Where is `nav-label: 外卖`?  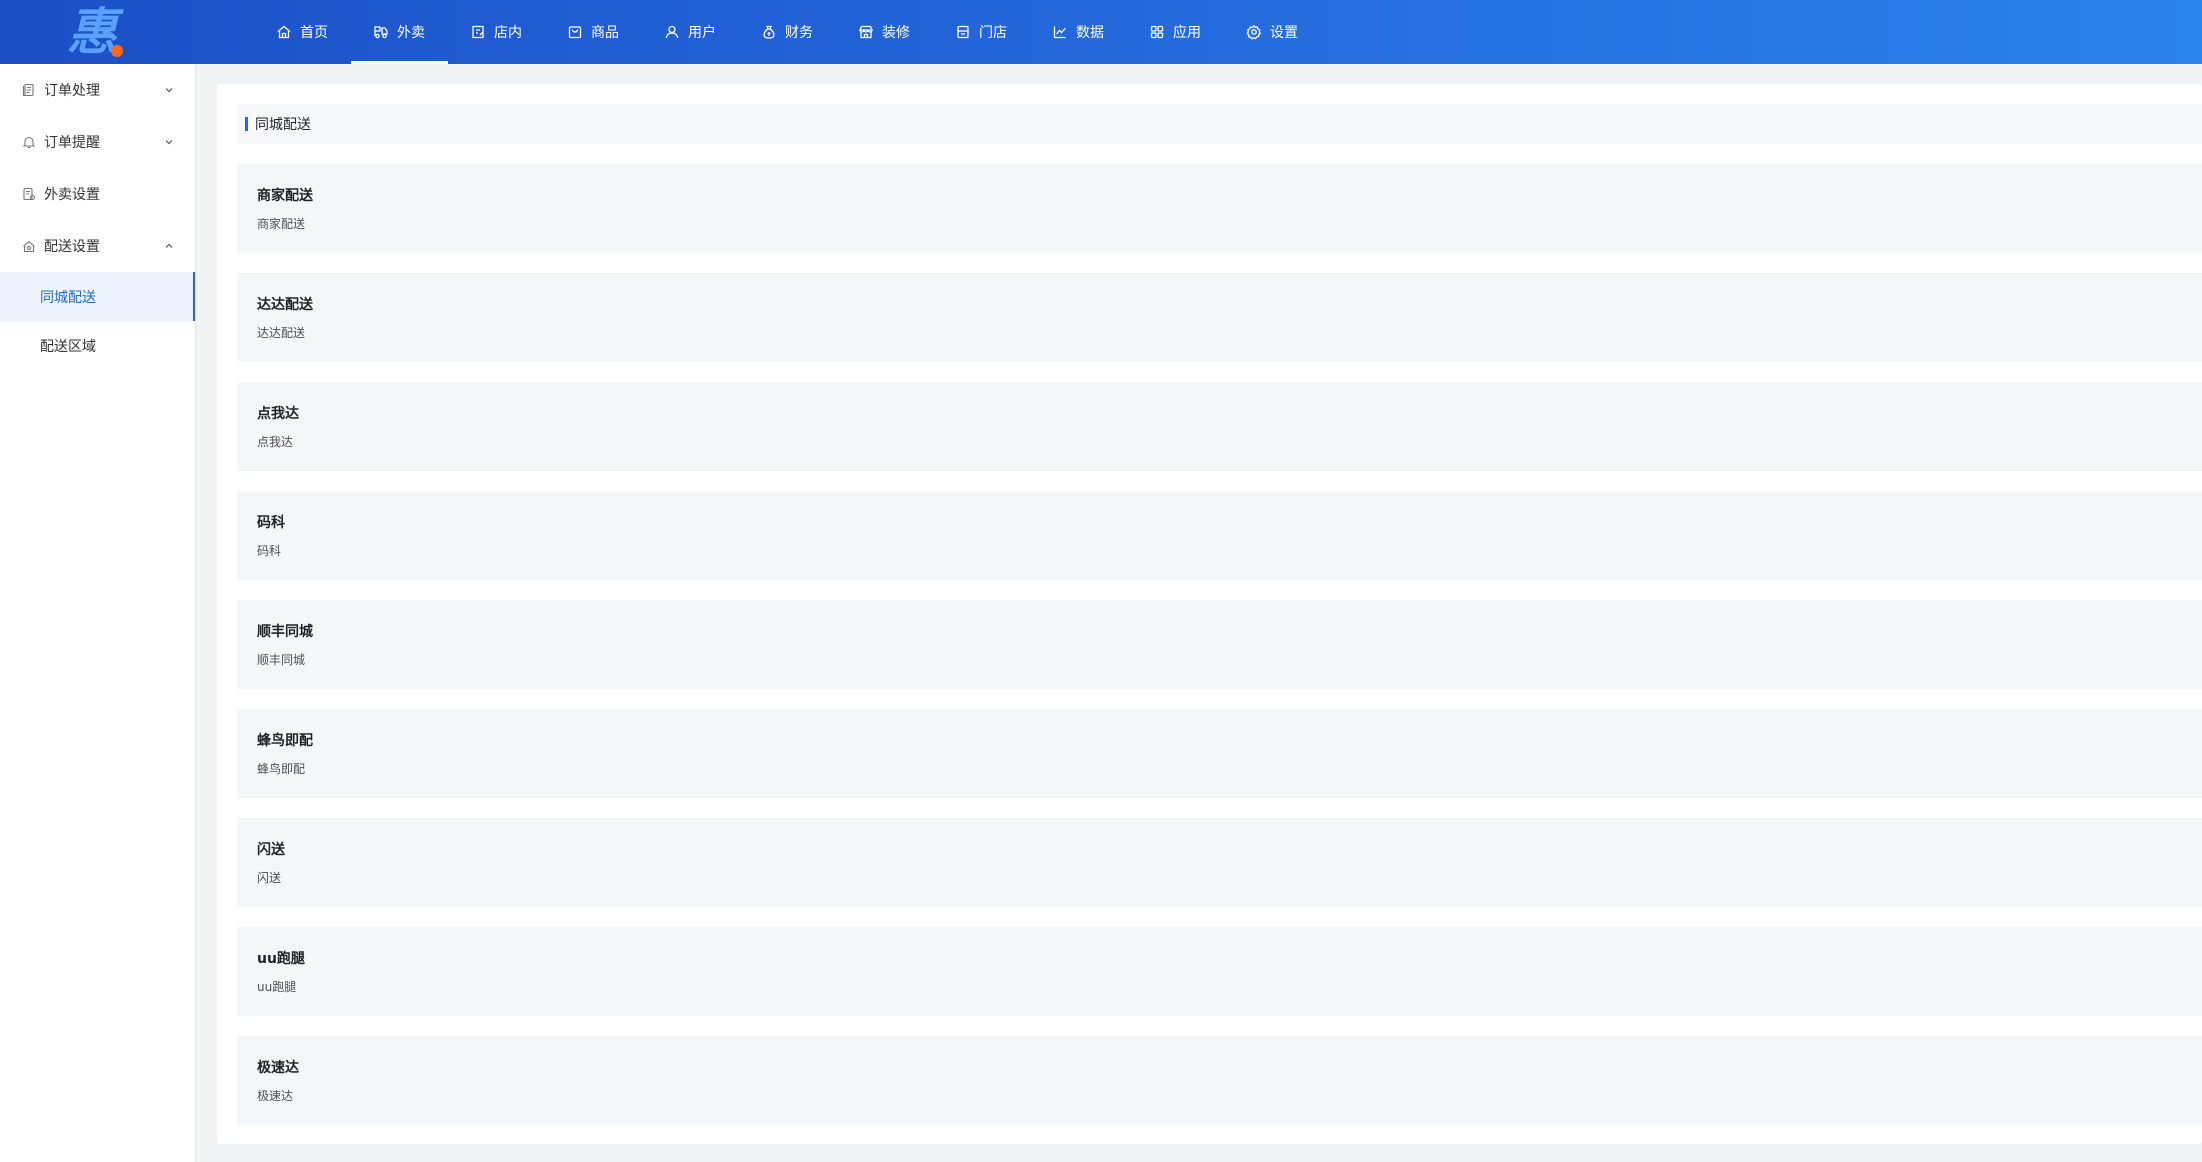 nav-label: 外卖 is located at coordinates (411, 33).